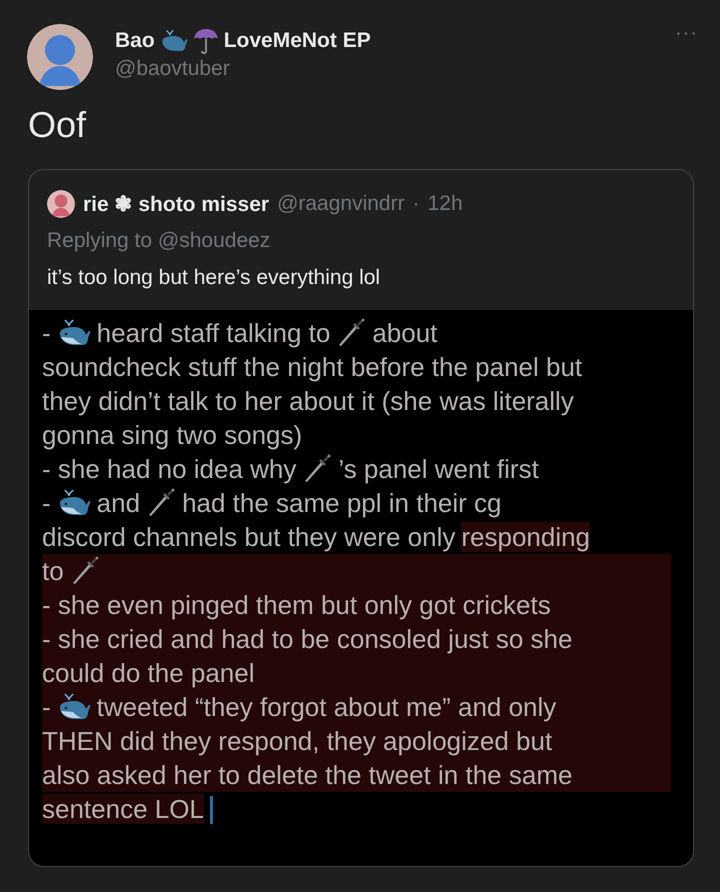 The width and height of the screenshot is (720, 892). Describe the element at coordinates (99, 240) in the screenshot. I see `replying-label: Replying to` at that location.